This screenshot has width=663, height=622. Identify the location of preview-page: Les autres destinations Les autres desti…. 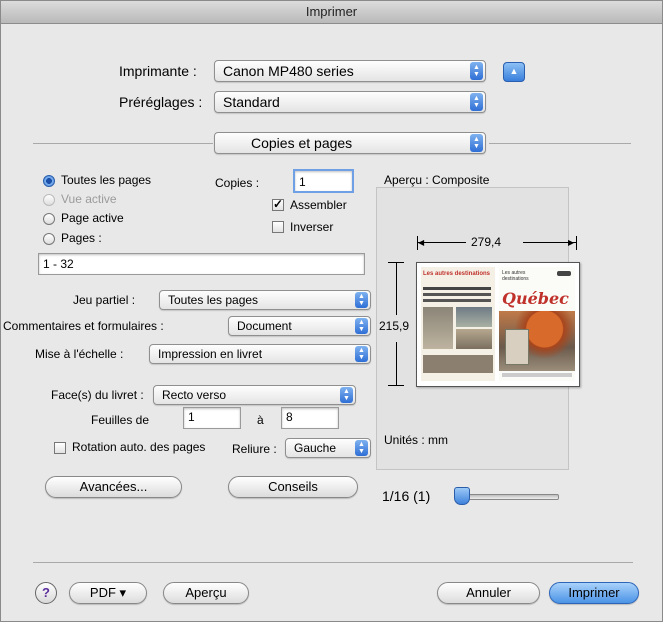
(498, 324).